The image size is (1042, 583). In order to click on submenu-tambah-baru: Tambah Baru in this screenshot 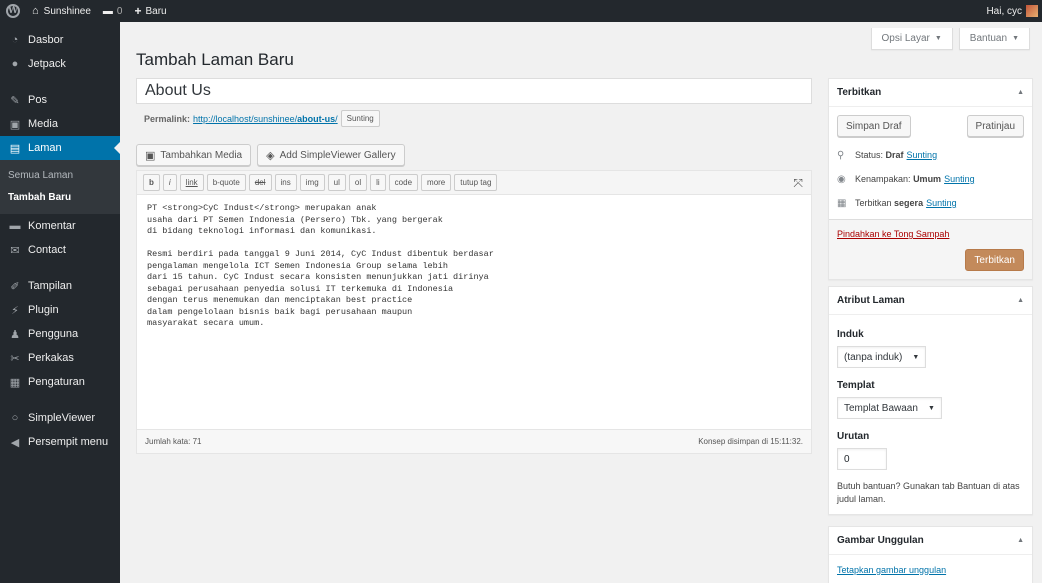, I will do `click(60, 197)`.